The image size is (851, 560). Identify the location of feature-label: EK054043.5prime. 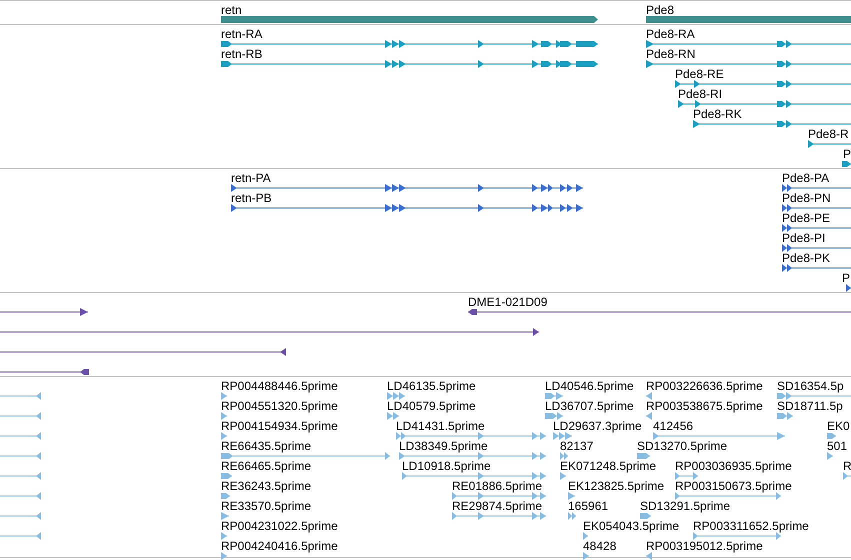
(631, 526).